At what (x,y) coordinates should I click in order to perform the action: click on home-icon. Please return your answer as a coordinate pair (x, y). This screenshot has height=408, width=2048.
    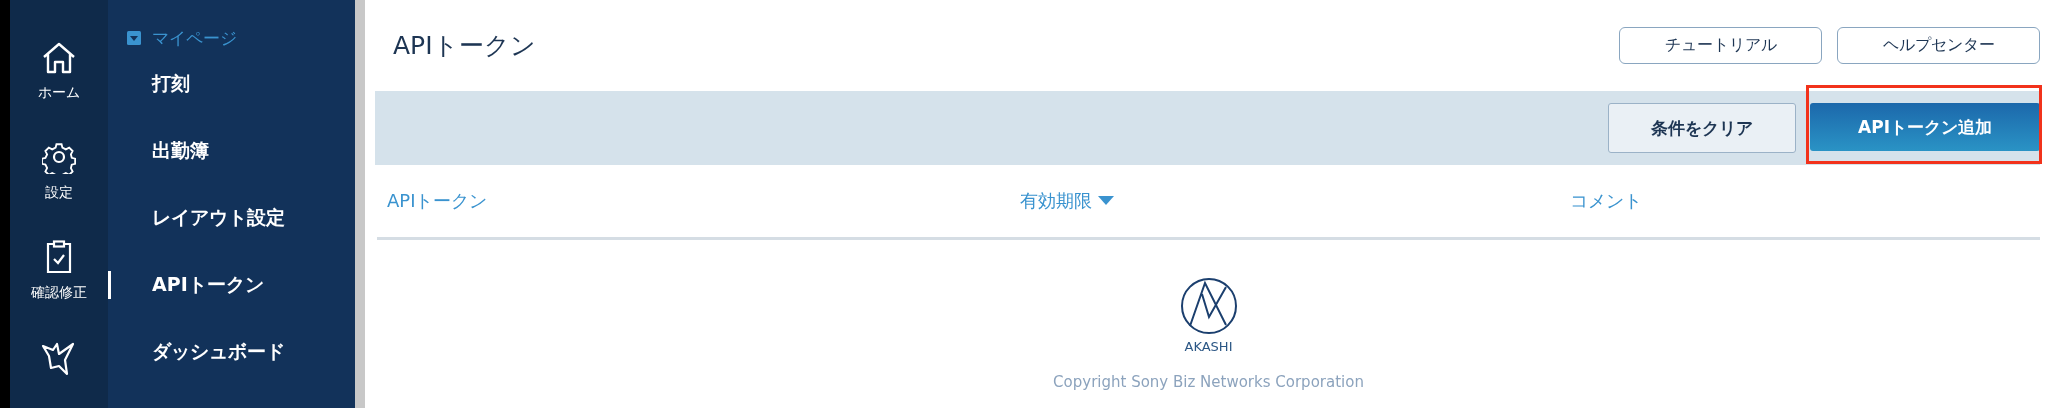
    Looking at the image, I should click on (59, 58).